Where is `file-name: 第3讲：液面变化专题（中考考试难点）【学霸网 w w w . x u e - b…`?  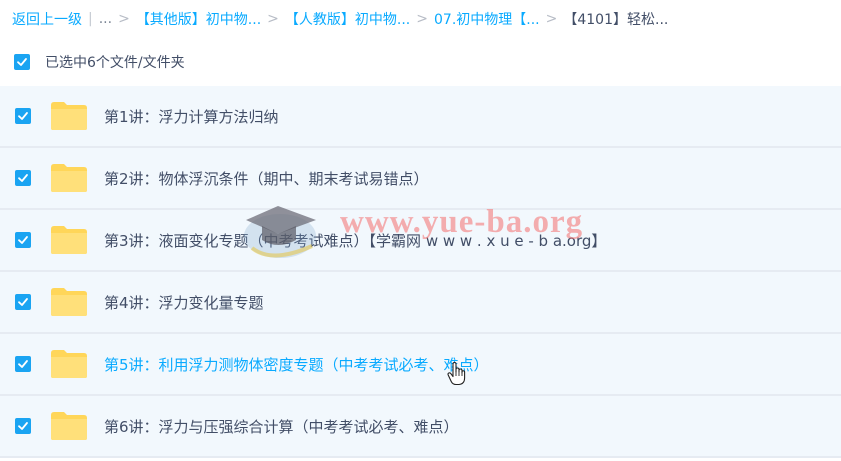 file-name: 第3讲：液面变化专题（中考考试难点）【学霸网 w w w . x u e - b… is located at coordinates (355, 240).